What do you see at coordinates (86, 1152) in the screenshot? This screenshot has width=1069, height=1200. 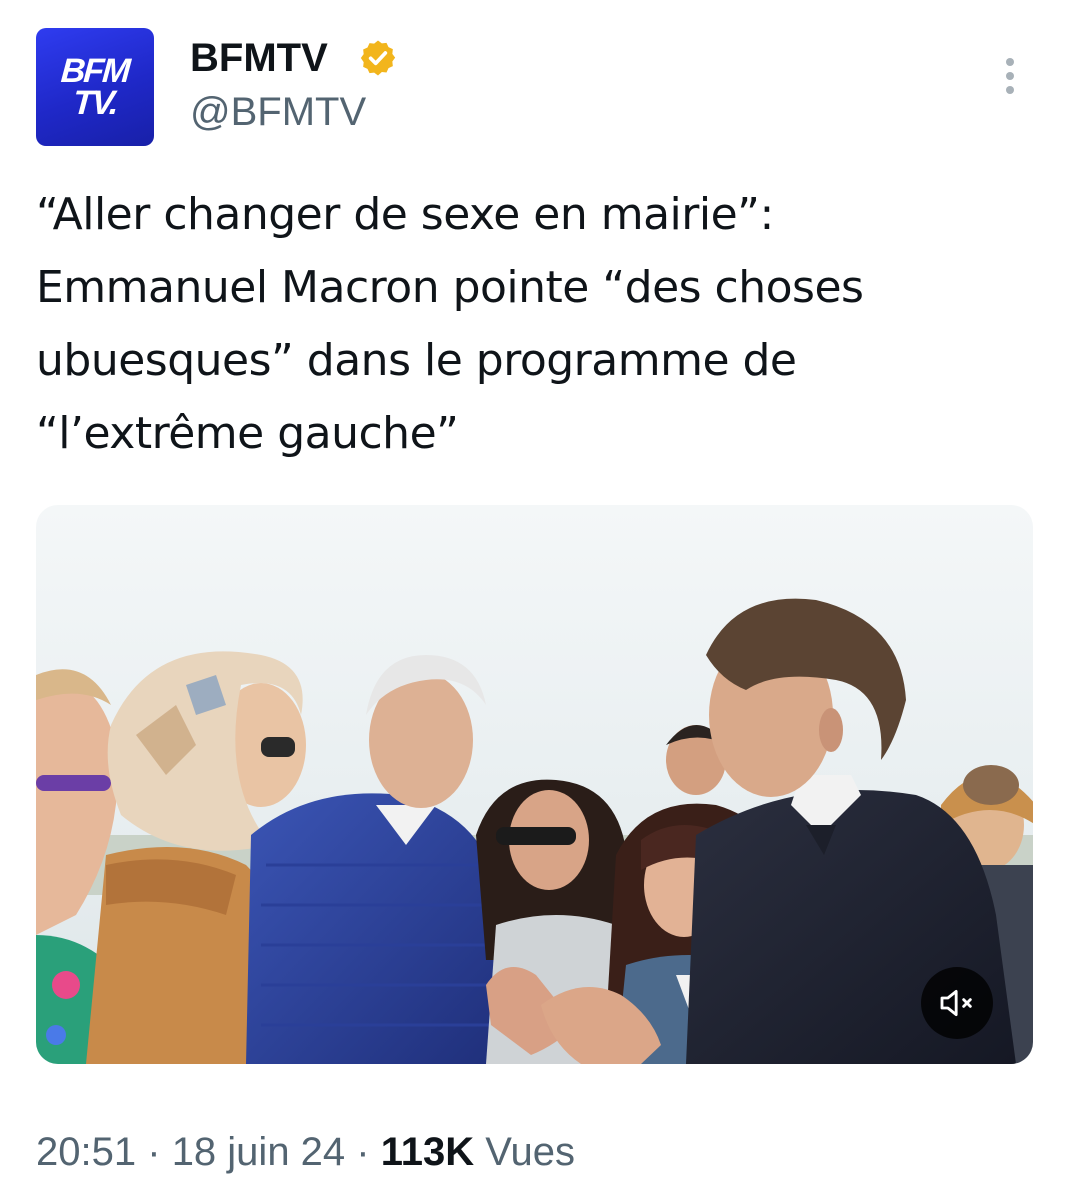 I see `tweet-time: 20:51` at bounding box center [86, 1152].